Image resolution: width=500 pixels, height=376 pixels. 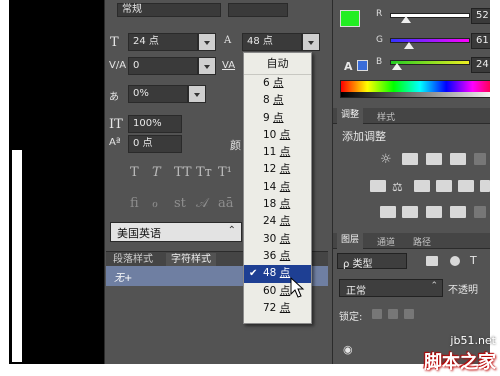 What do you see at coordinates (270, 134) in the screenshot?
I see `size-number: 10` at bounding box center [270, 134].